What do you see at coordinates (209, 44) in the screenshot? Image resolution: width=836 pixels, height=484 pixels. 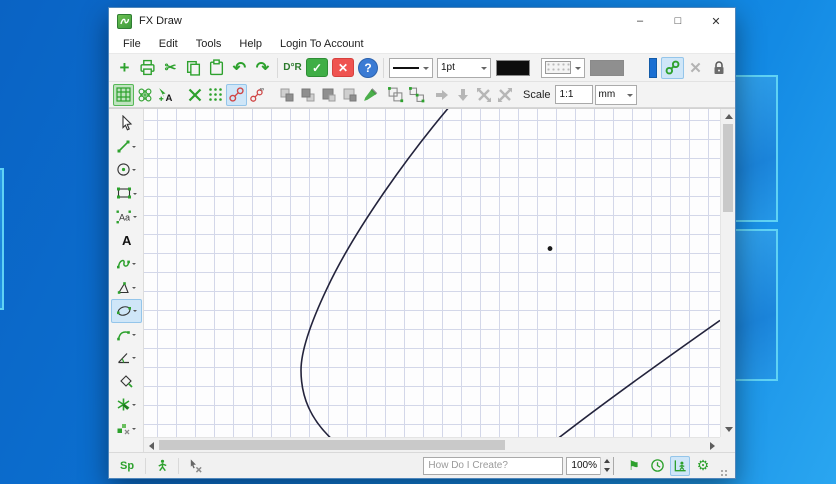 I see `menu-tools: Tools` at bounding box center [209, 44].